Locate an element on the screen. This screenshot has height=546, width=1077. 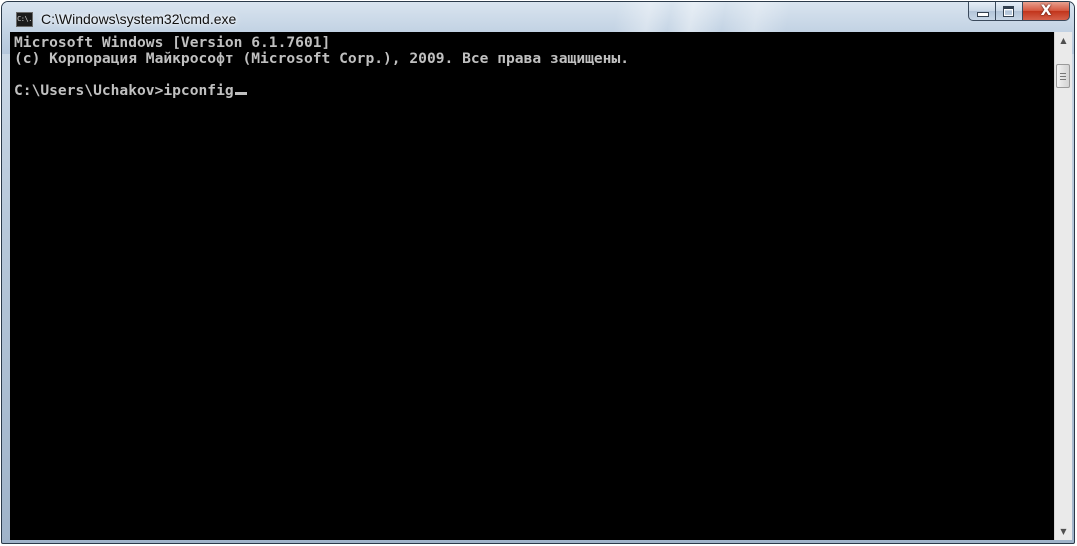
console-line: Microsoft Windows [Version 6.1.7601] is located at coordinates (172, 42).